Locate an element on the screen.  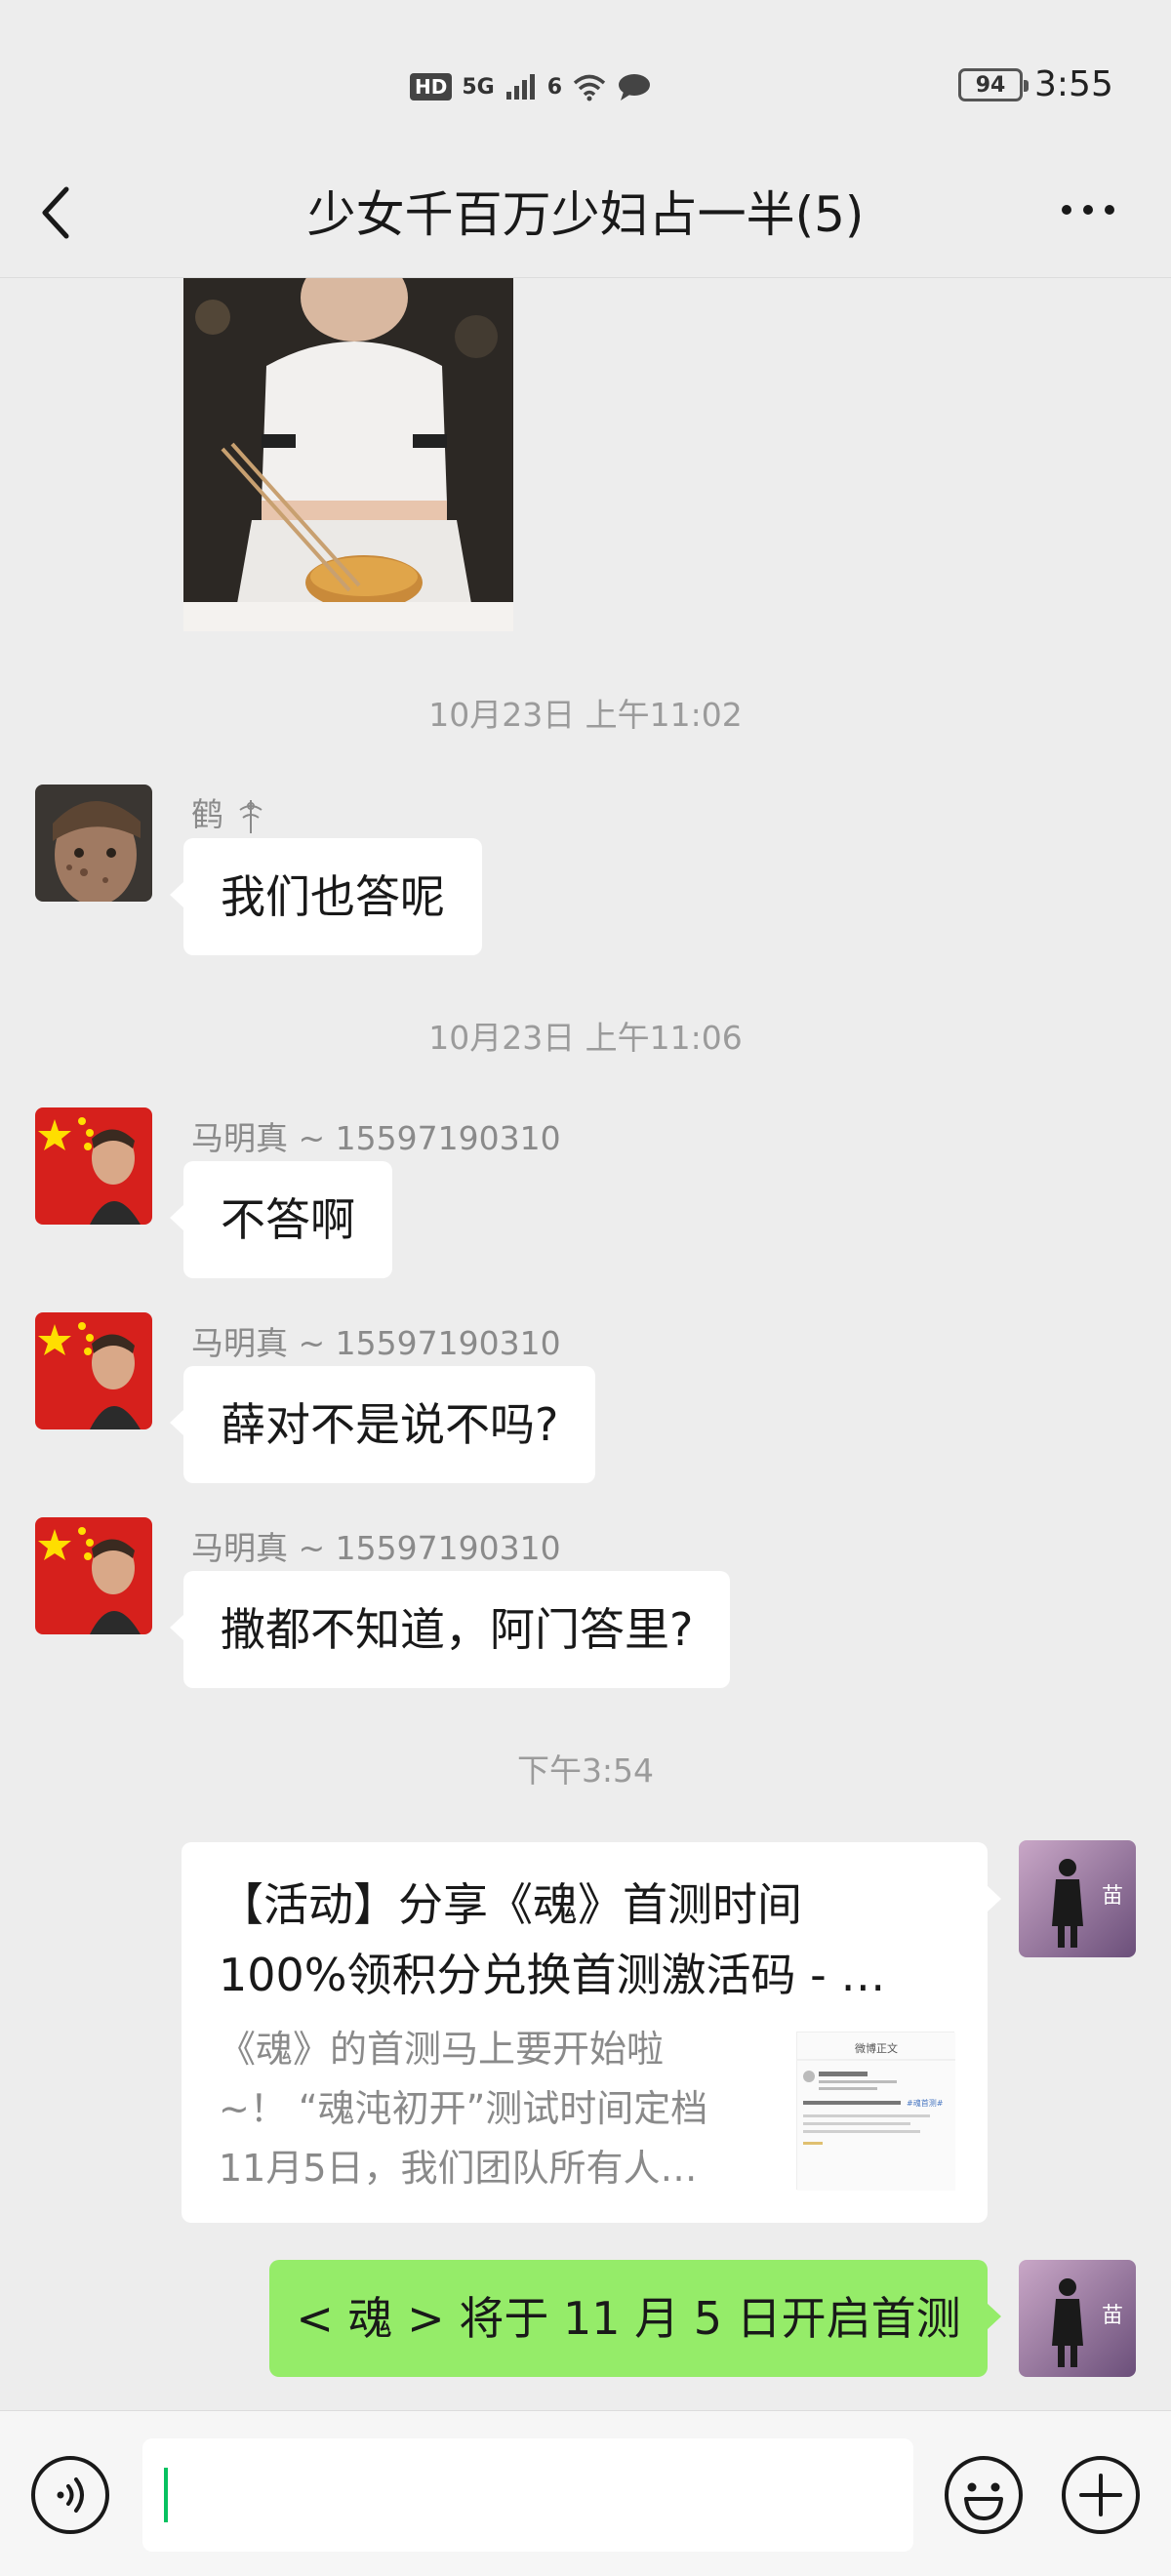
self-message-bubble: < 魂 > 将于 11 月 5 日开启首测 is located at coordinates (635, 2318).